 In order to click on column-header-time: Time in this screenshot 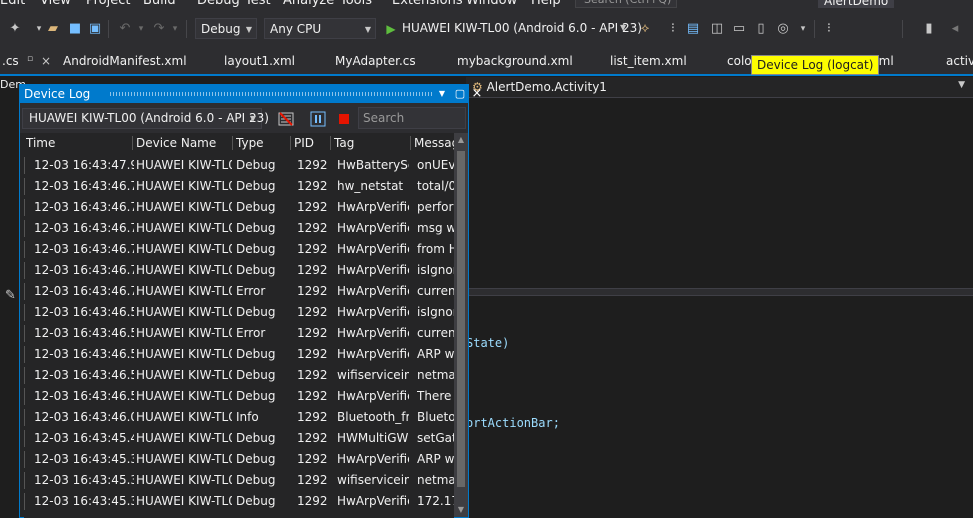, I will do `click(79, 143)`.